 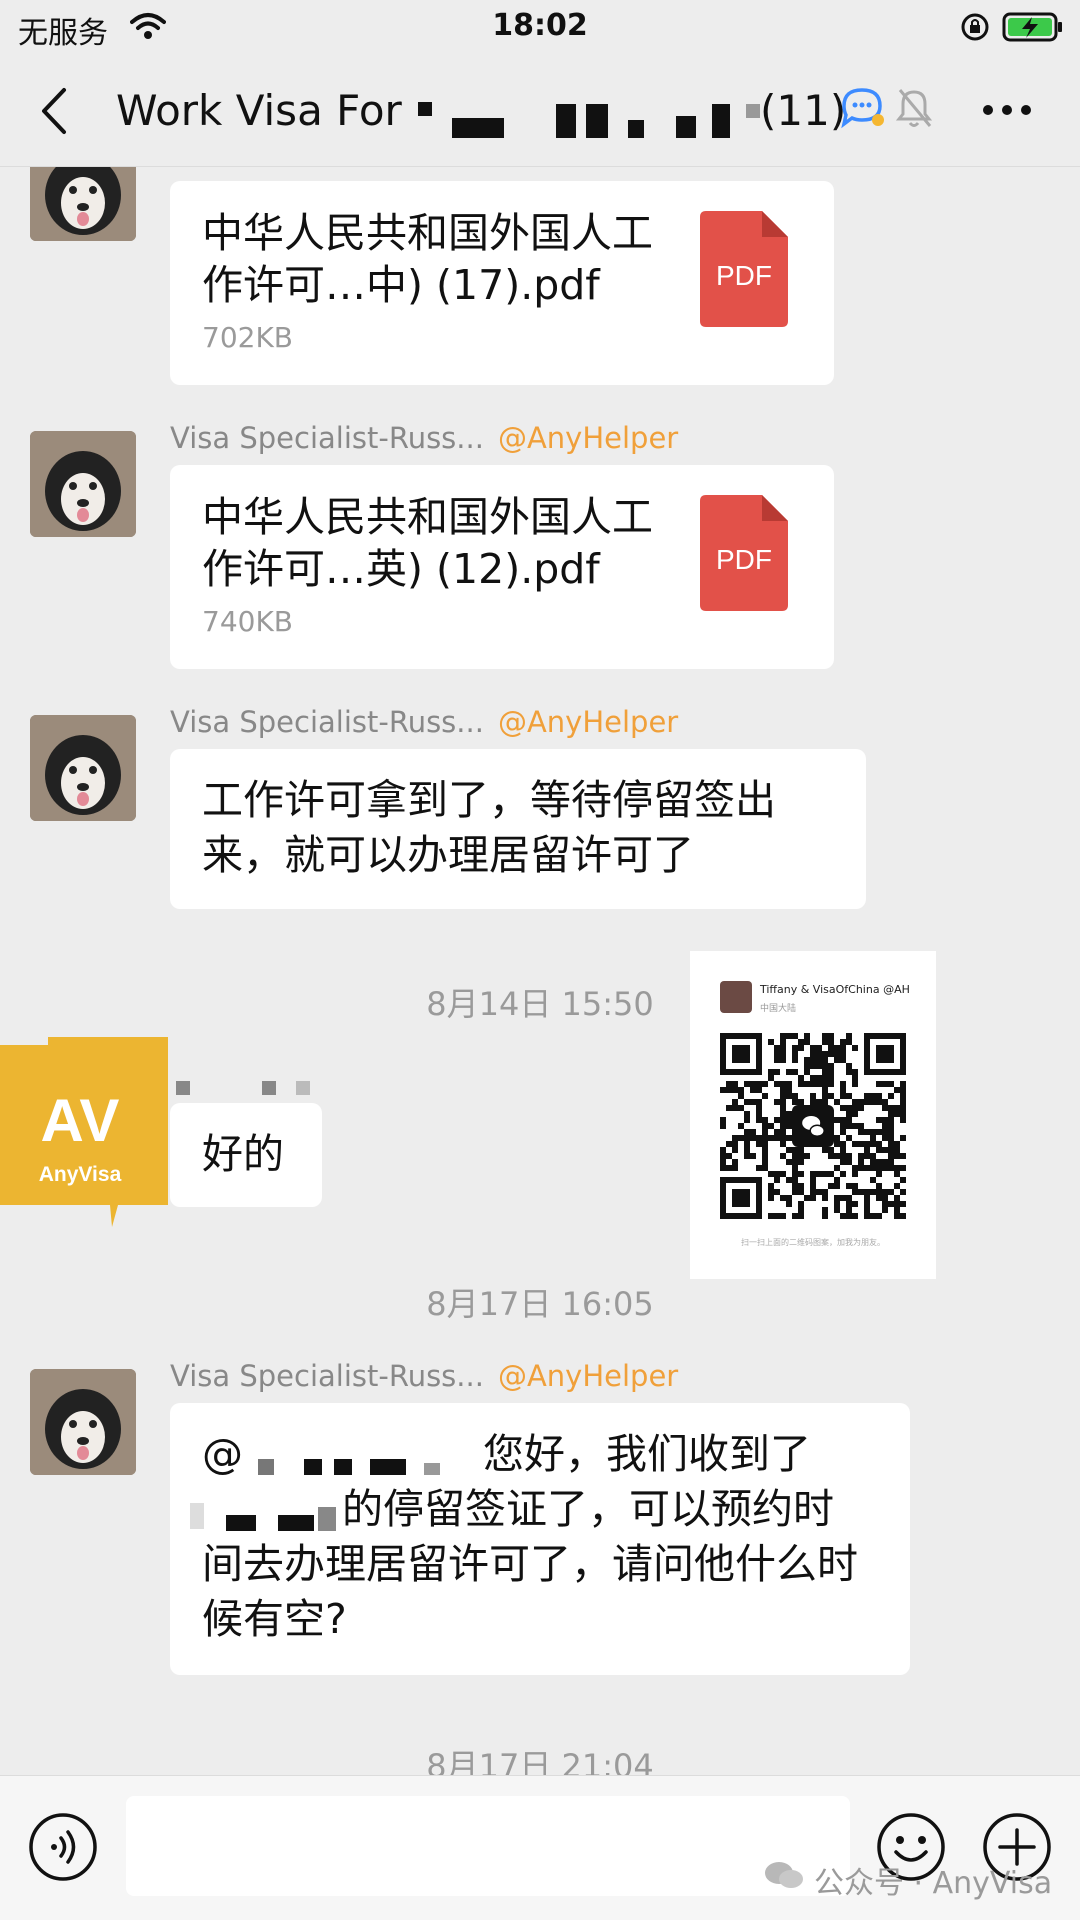 What do you see at coordinates (1007, 110) in the screenshot?
I see `more-options-icon` at bounding box center [1007, 110].